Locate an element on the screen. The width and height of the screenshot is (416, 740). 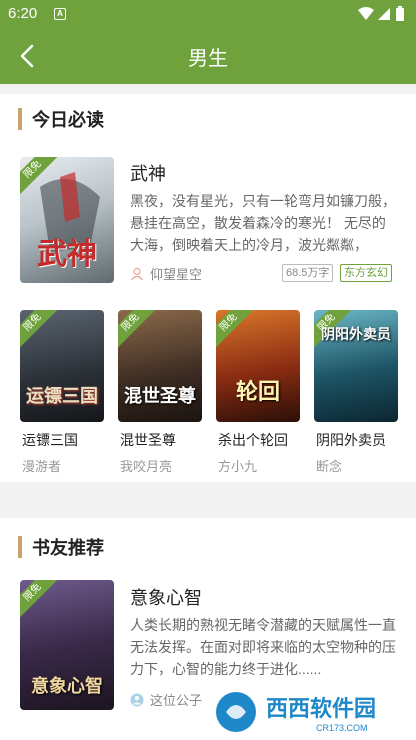
system-icons is located at coordinates (381, 13).